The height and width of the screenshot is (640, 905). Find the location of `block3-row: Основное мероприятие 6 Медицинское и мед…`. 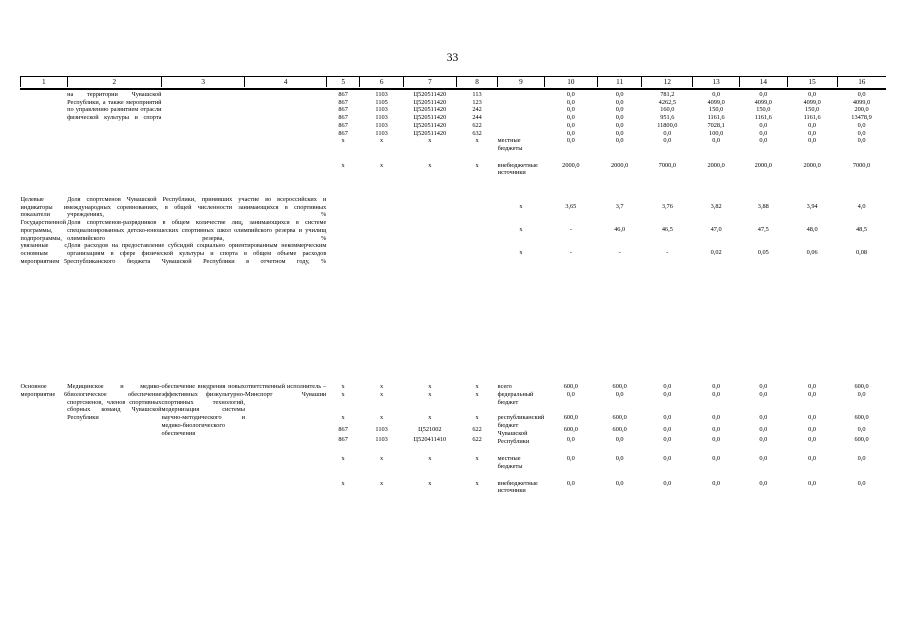

block3-row: Основное мероприятие 6 Медицинское и мед… is located at coordinates (454, 409).